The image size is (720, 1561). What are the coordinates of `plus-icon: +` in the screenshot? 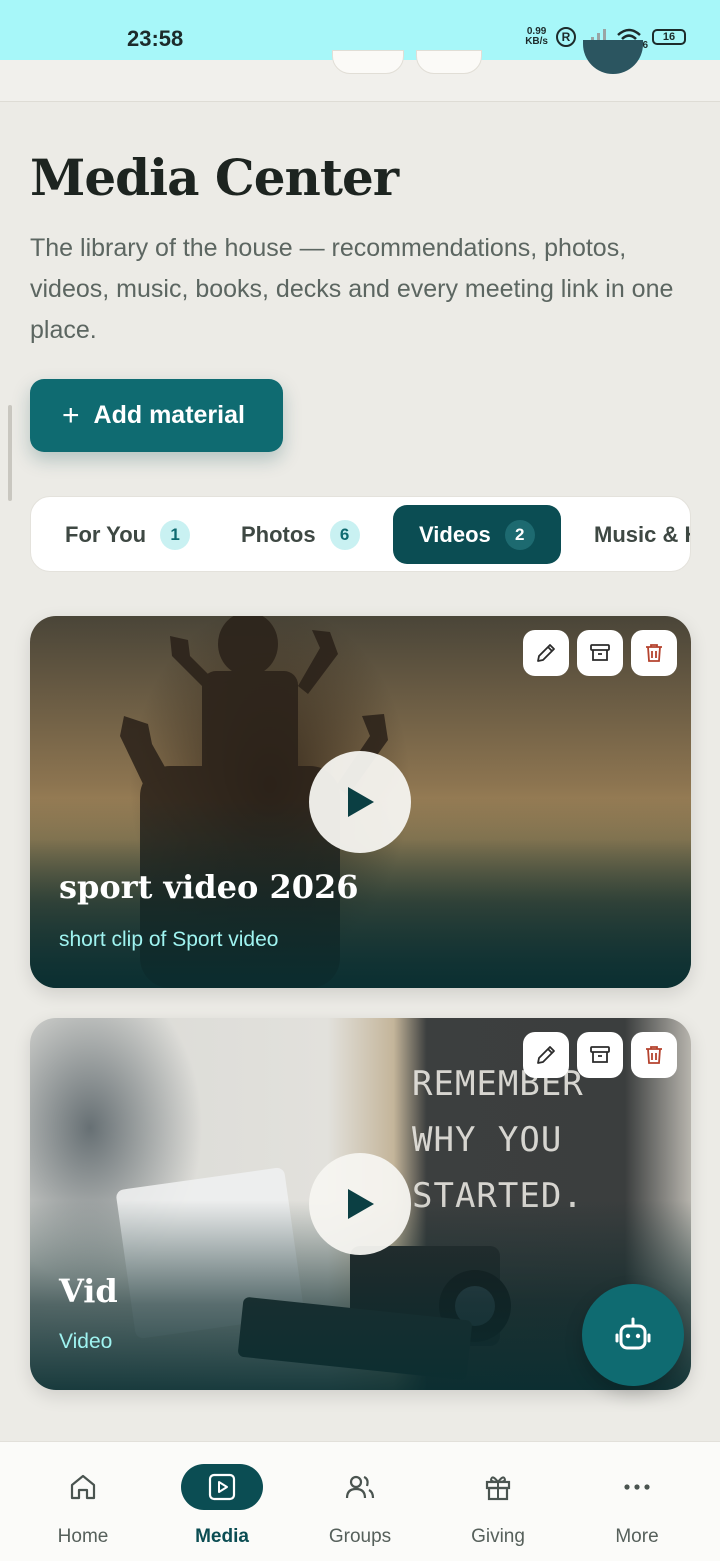 It's located at (71, 415).